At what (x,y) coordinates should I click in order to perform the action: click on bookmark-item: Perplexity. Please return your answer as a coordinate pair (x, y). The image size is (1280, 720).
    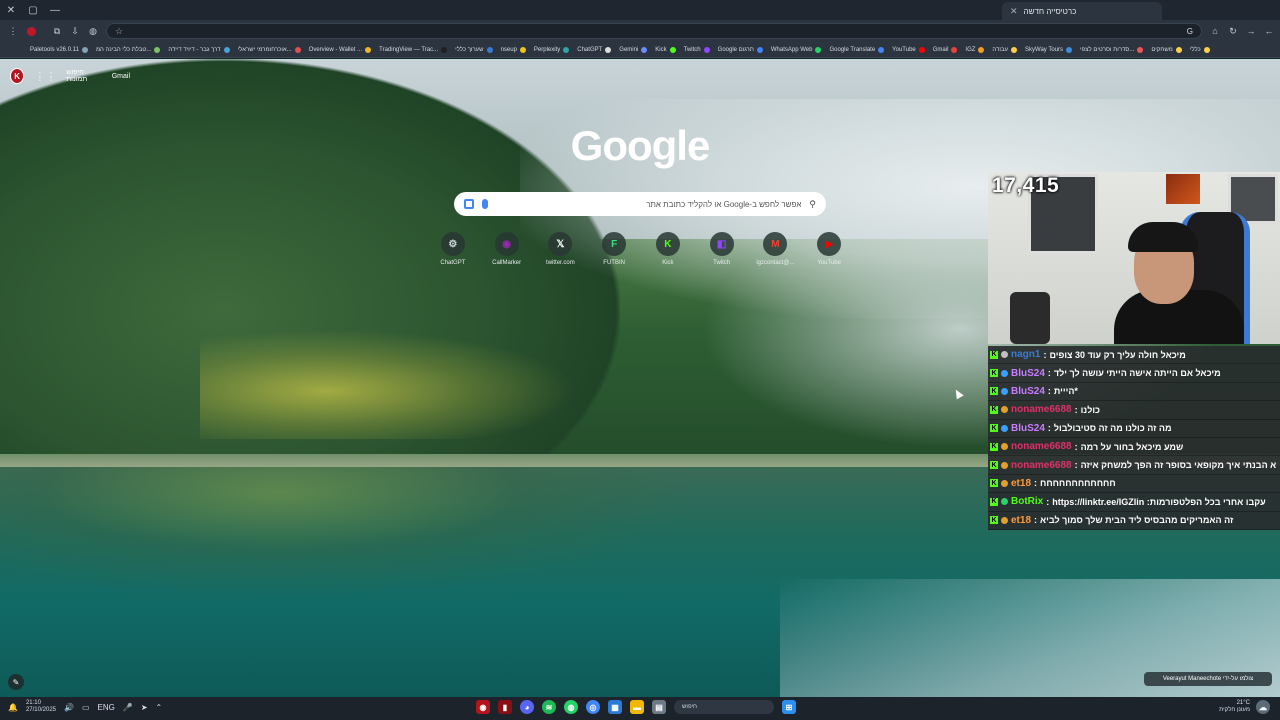
    Looking at the image, I should click on (552, 49).